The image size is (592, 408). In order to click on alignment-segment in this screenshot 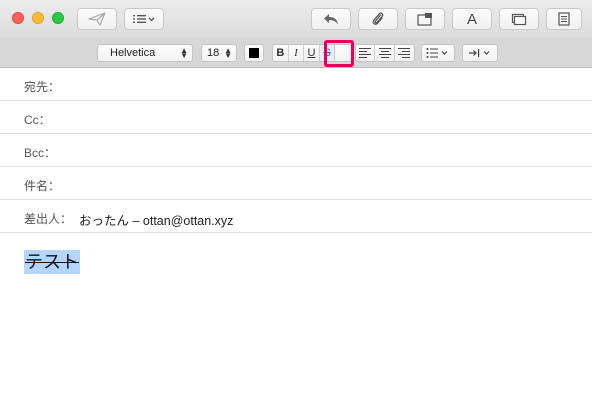, I will do `click(385, 53)`.